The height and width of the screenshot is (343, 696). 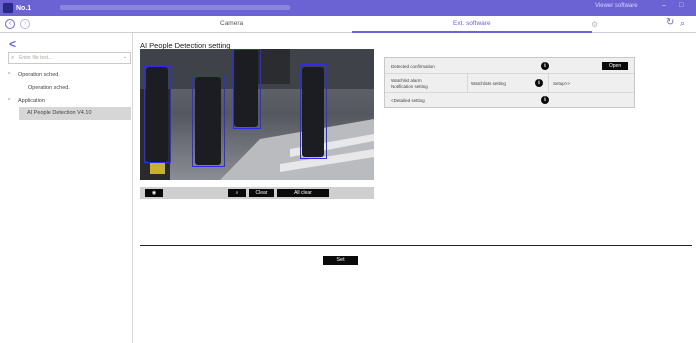 I want to click on window-title: No.1, so click(x=24, y=8).